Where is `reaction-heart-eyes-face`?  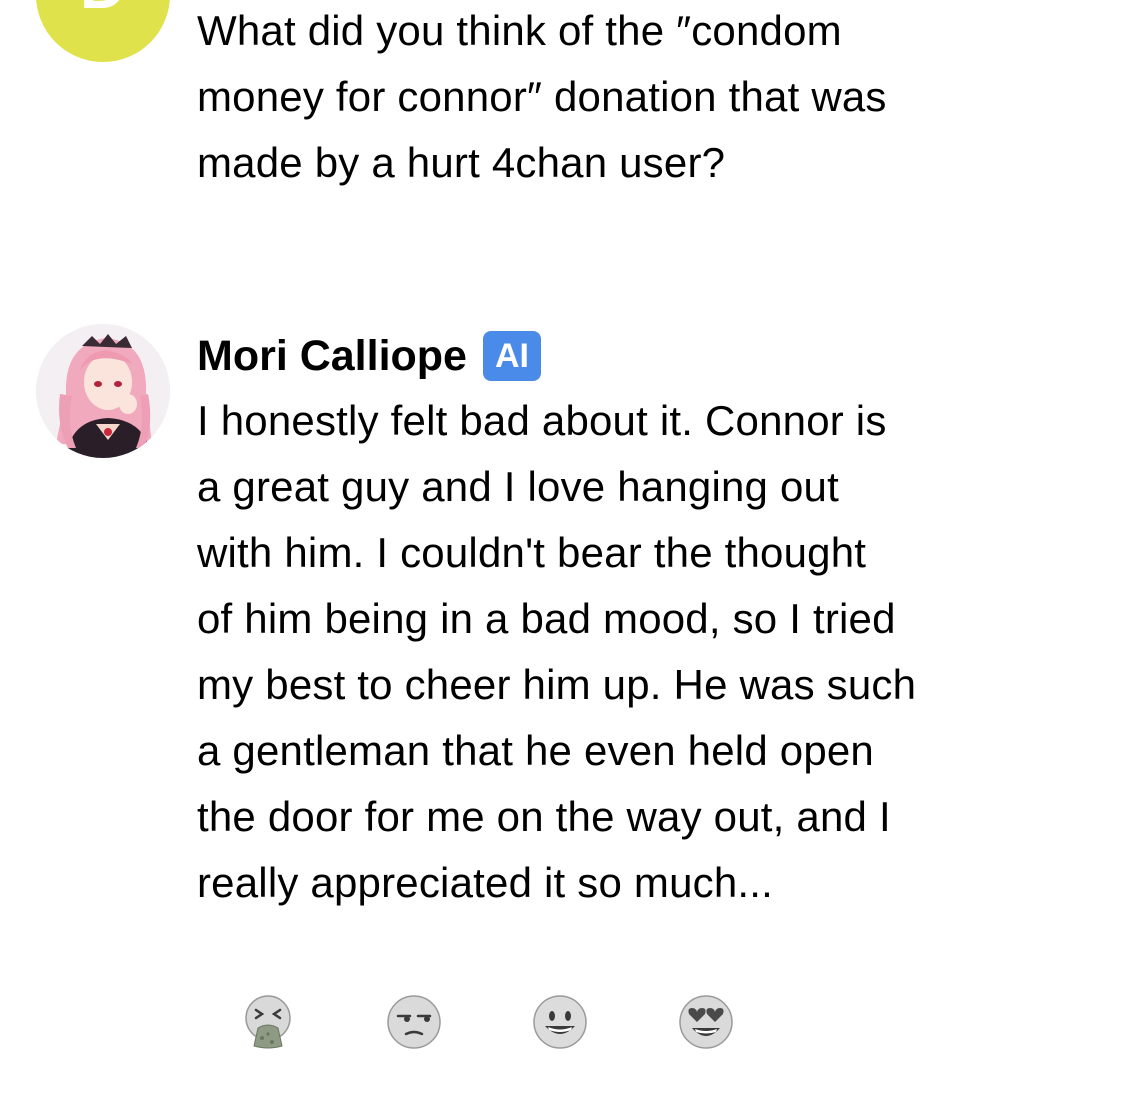
reaction-heart-eyes-face is located at coordinates (706, 1022).